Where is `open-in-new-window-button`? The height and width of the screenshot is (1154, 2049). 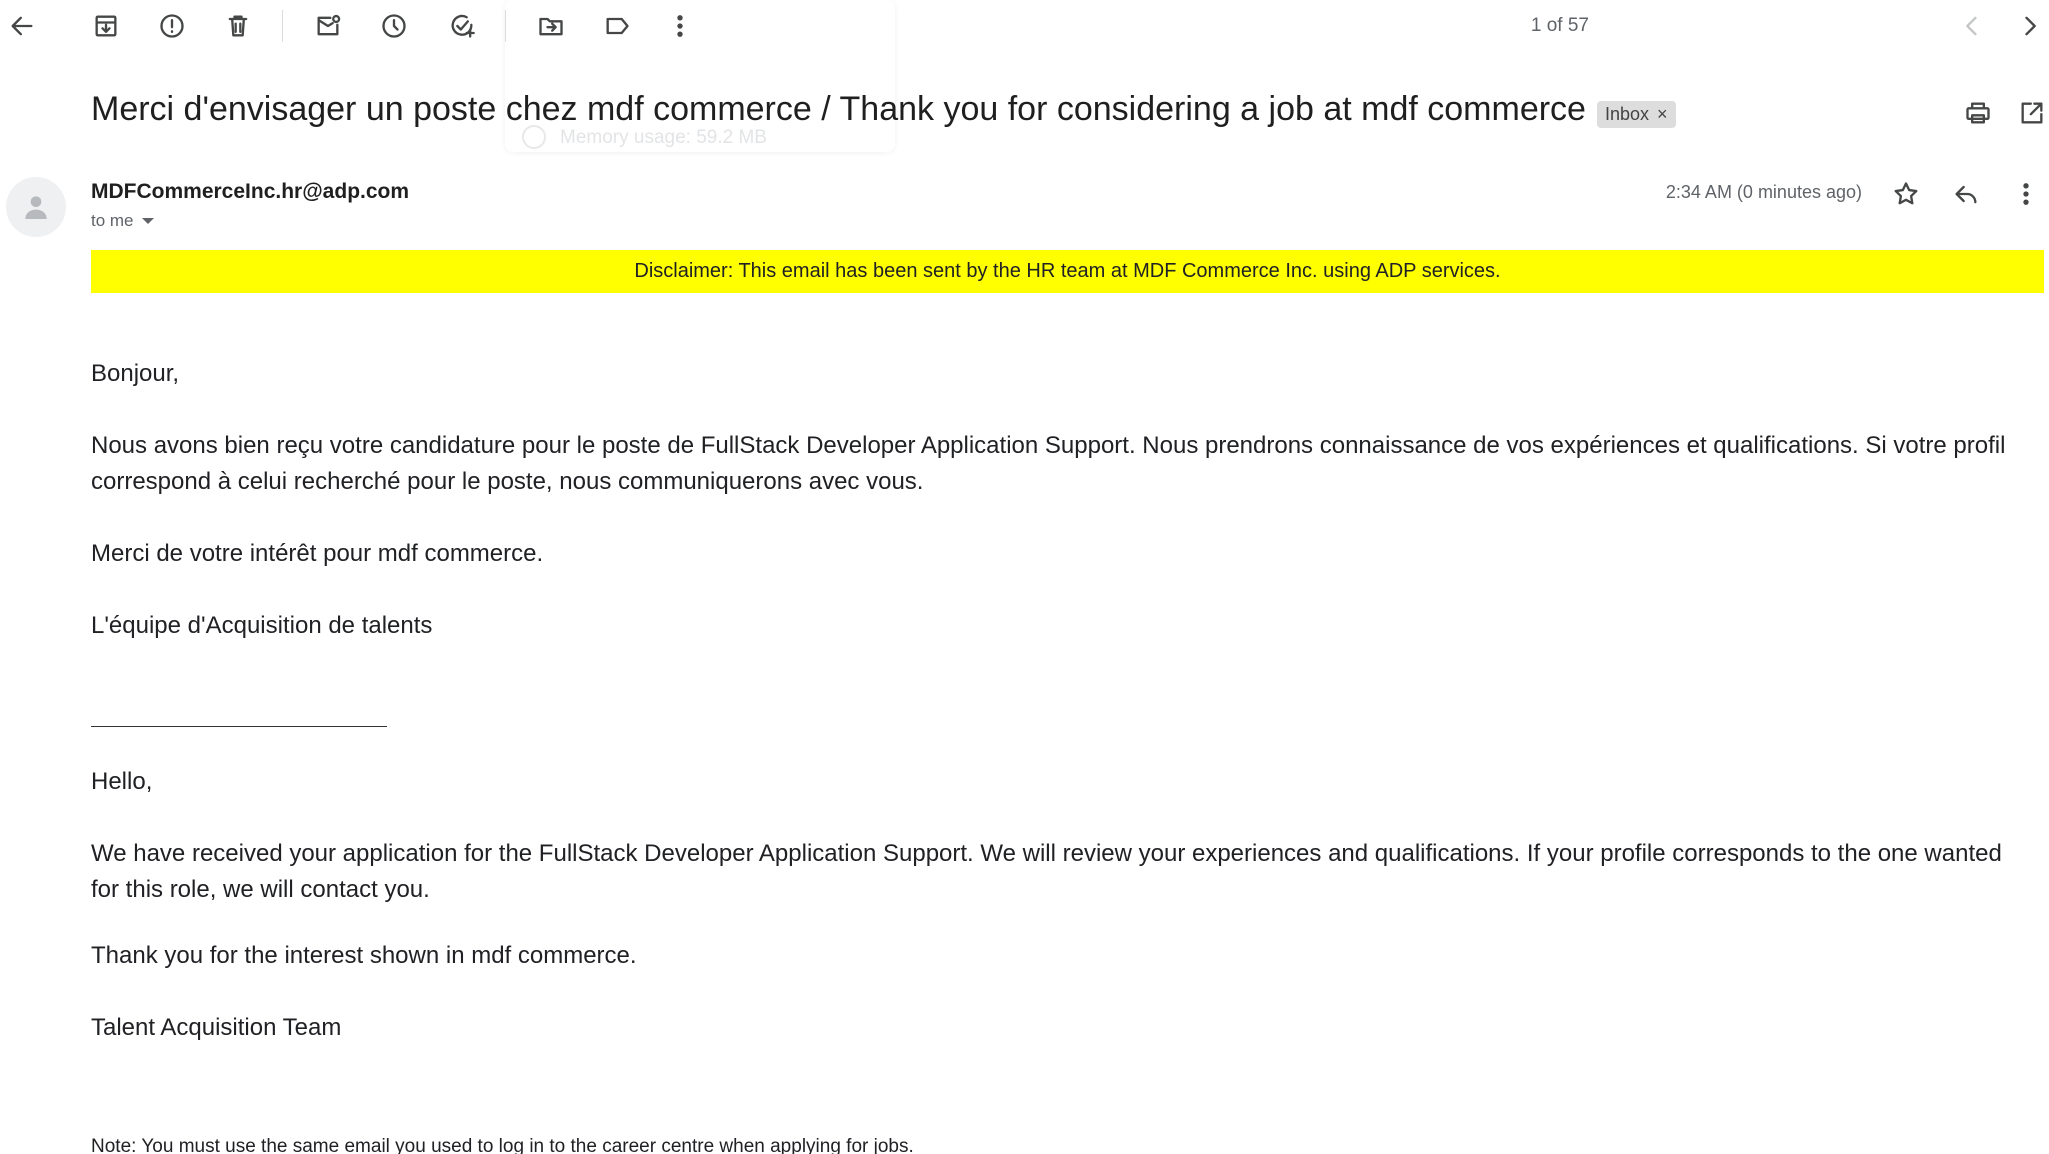 open-in-new-window-button is located at coordinates (2030, 113).